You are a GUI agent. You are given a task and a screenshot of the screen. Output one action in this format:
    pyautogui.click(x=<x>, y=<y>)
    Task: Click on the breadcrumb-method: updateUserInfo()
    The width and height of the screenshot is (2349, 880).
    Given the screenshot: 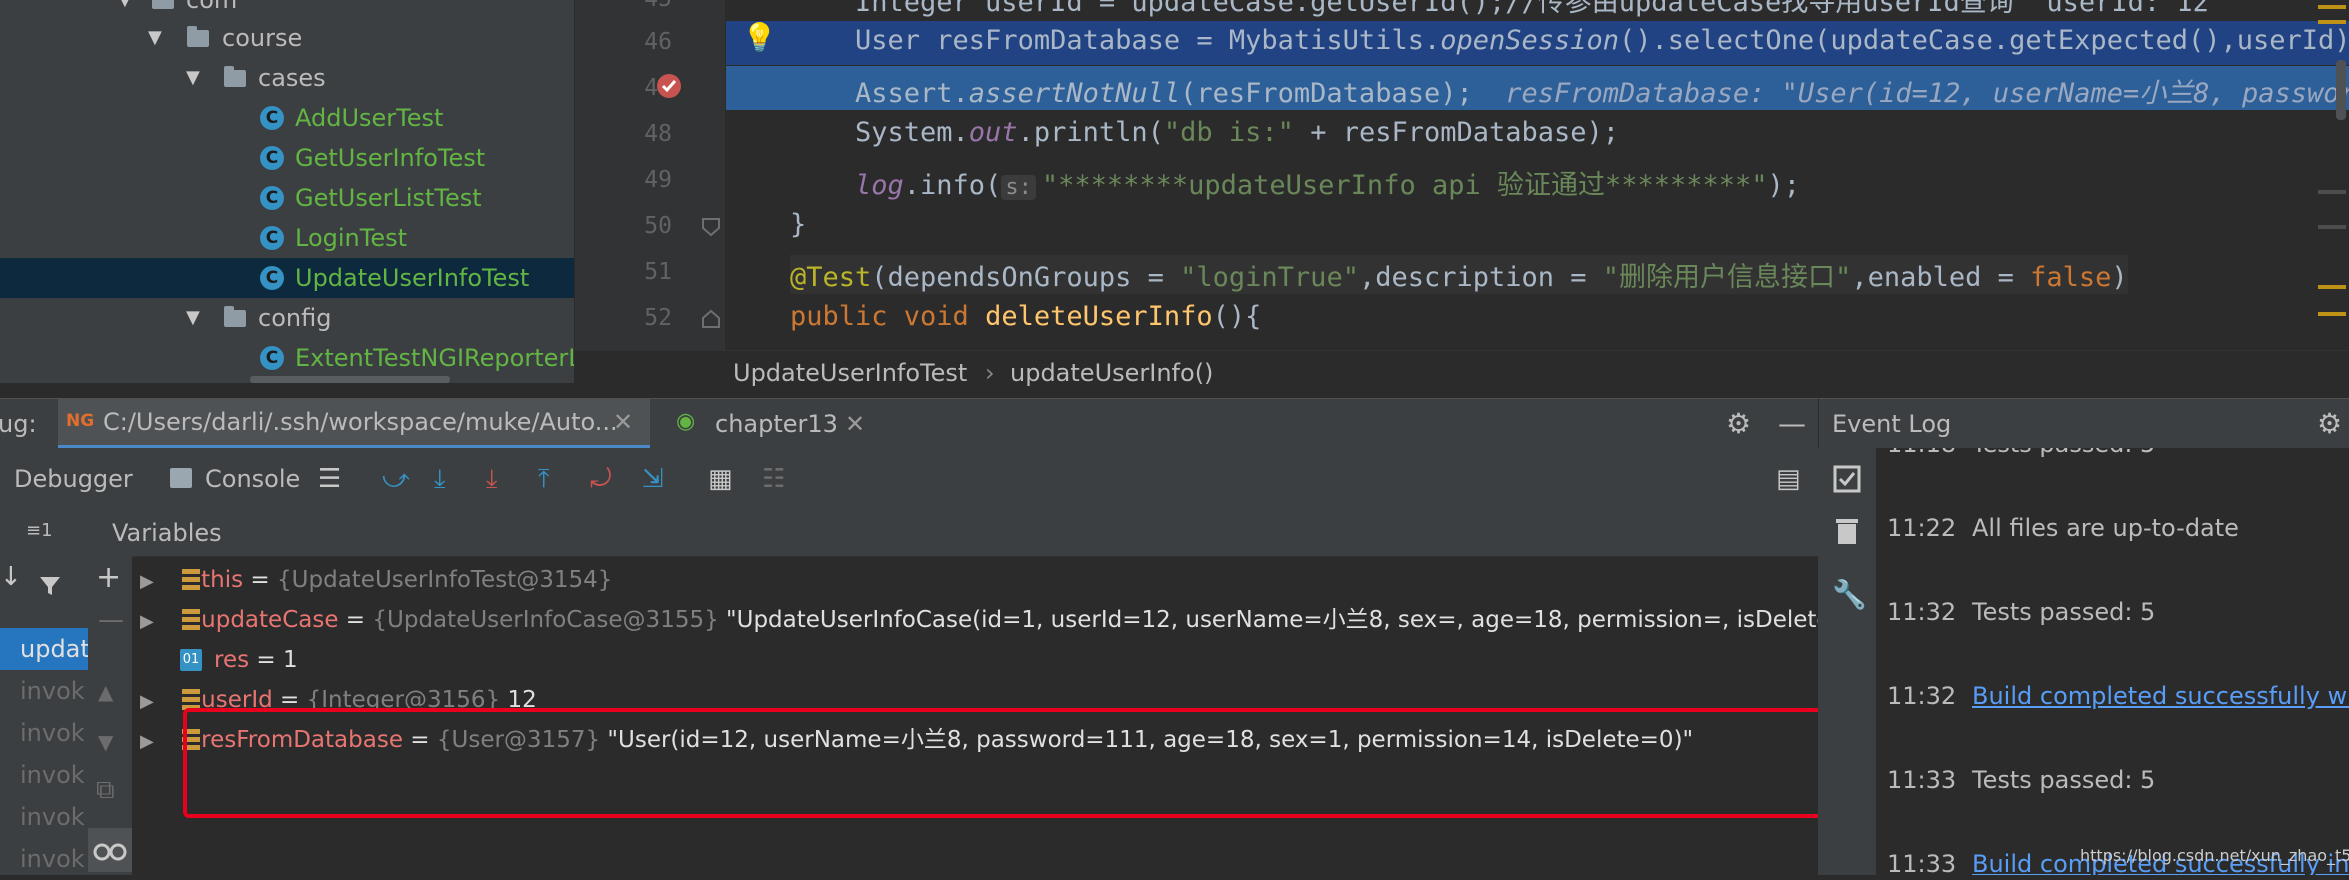 What is the action you would take?
    pyautogui.click(x=1111, y=373)
    